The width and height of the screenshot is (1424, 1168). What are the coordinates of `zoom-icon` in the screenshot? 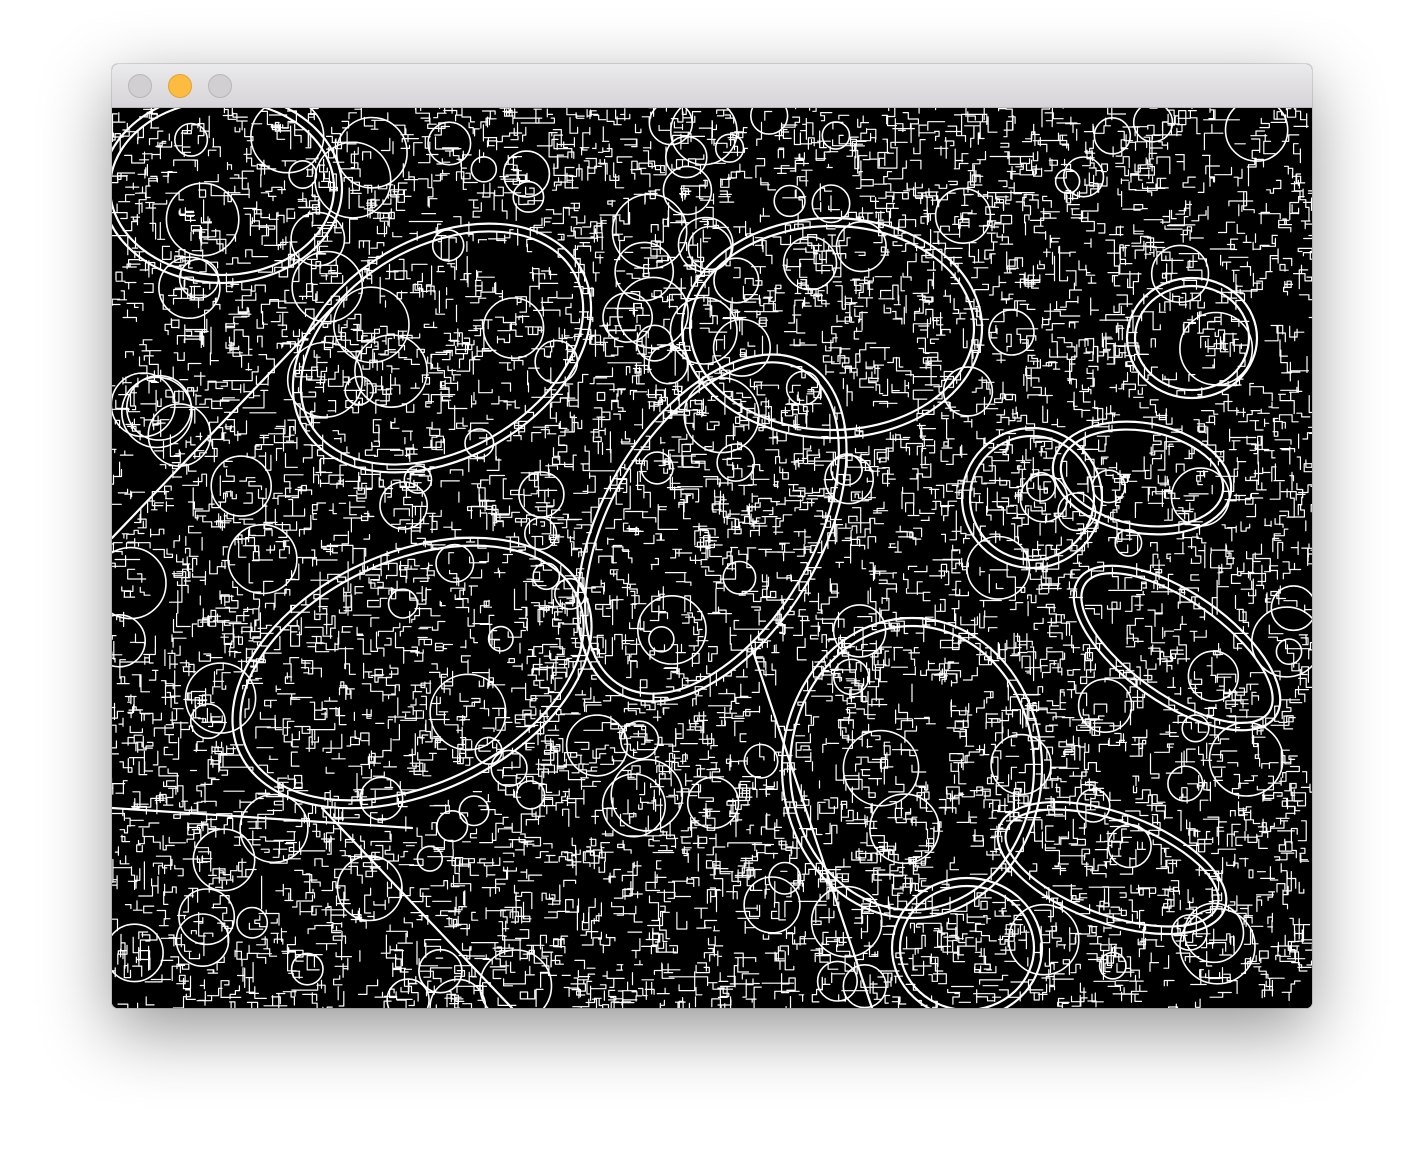 It's located at (220, 86).